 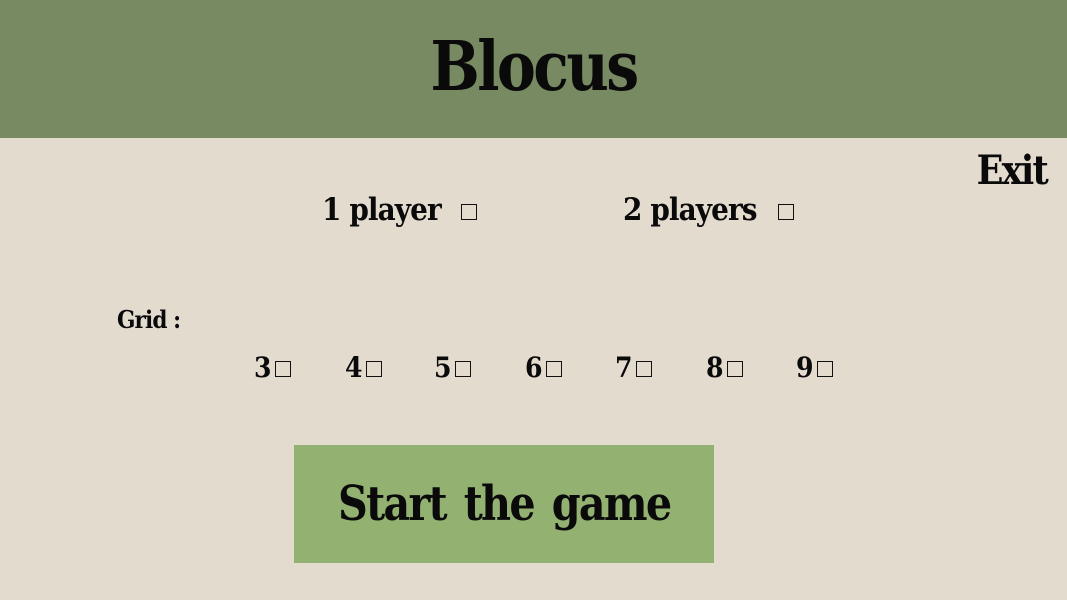 What do you see at coordinates (624, 367) in the screenshot?
I see `grid-option-label: 7` at bounding box center [624, 367].